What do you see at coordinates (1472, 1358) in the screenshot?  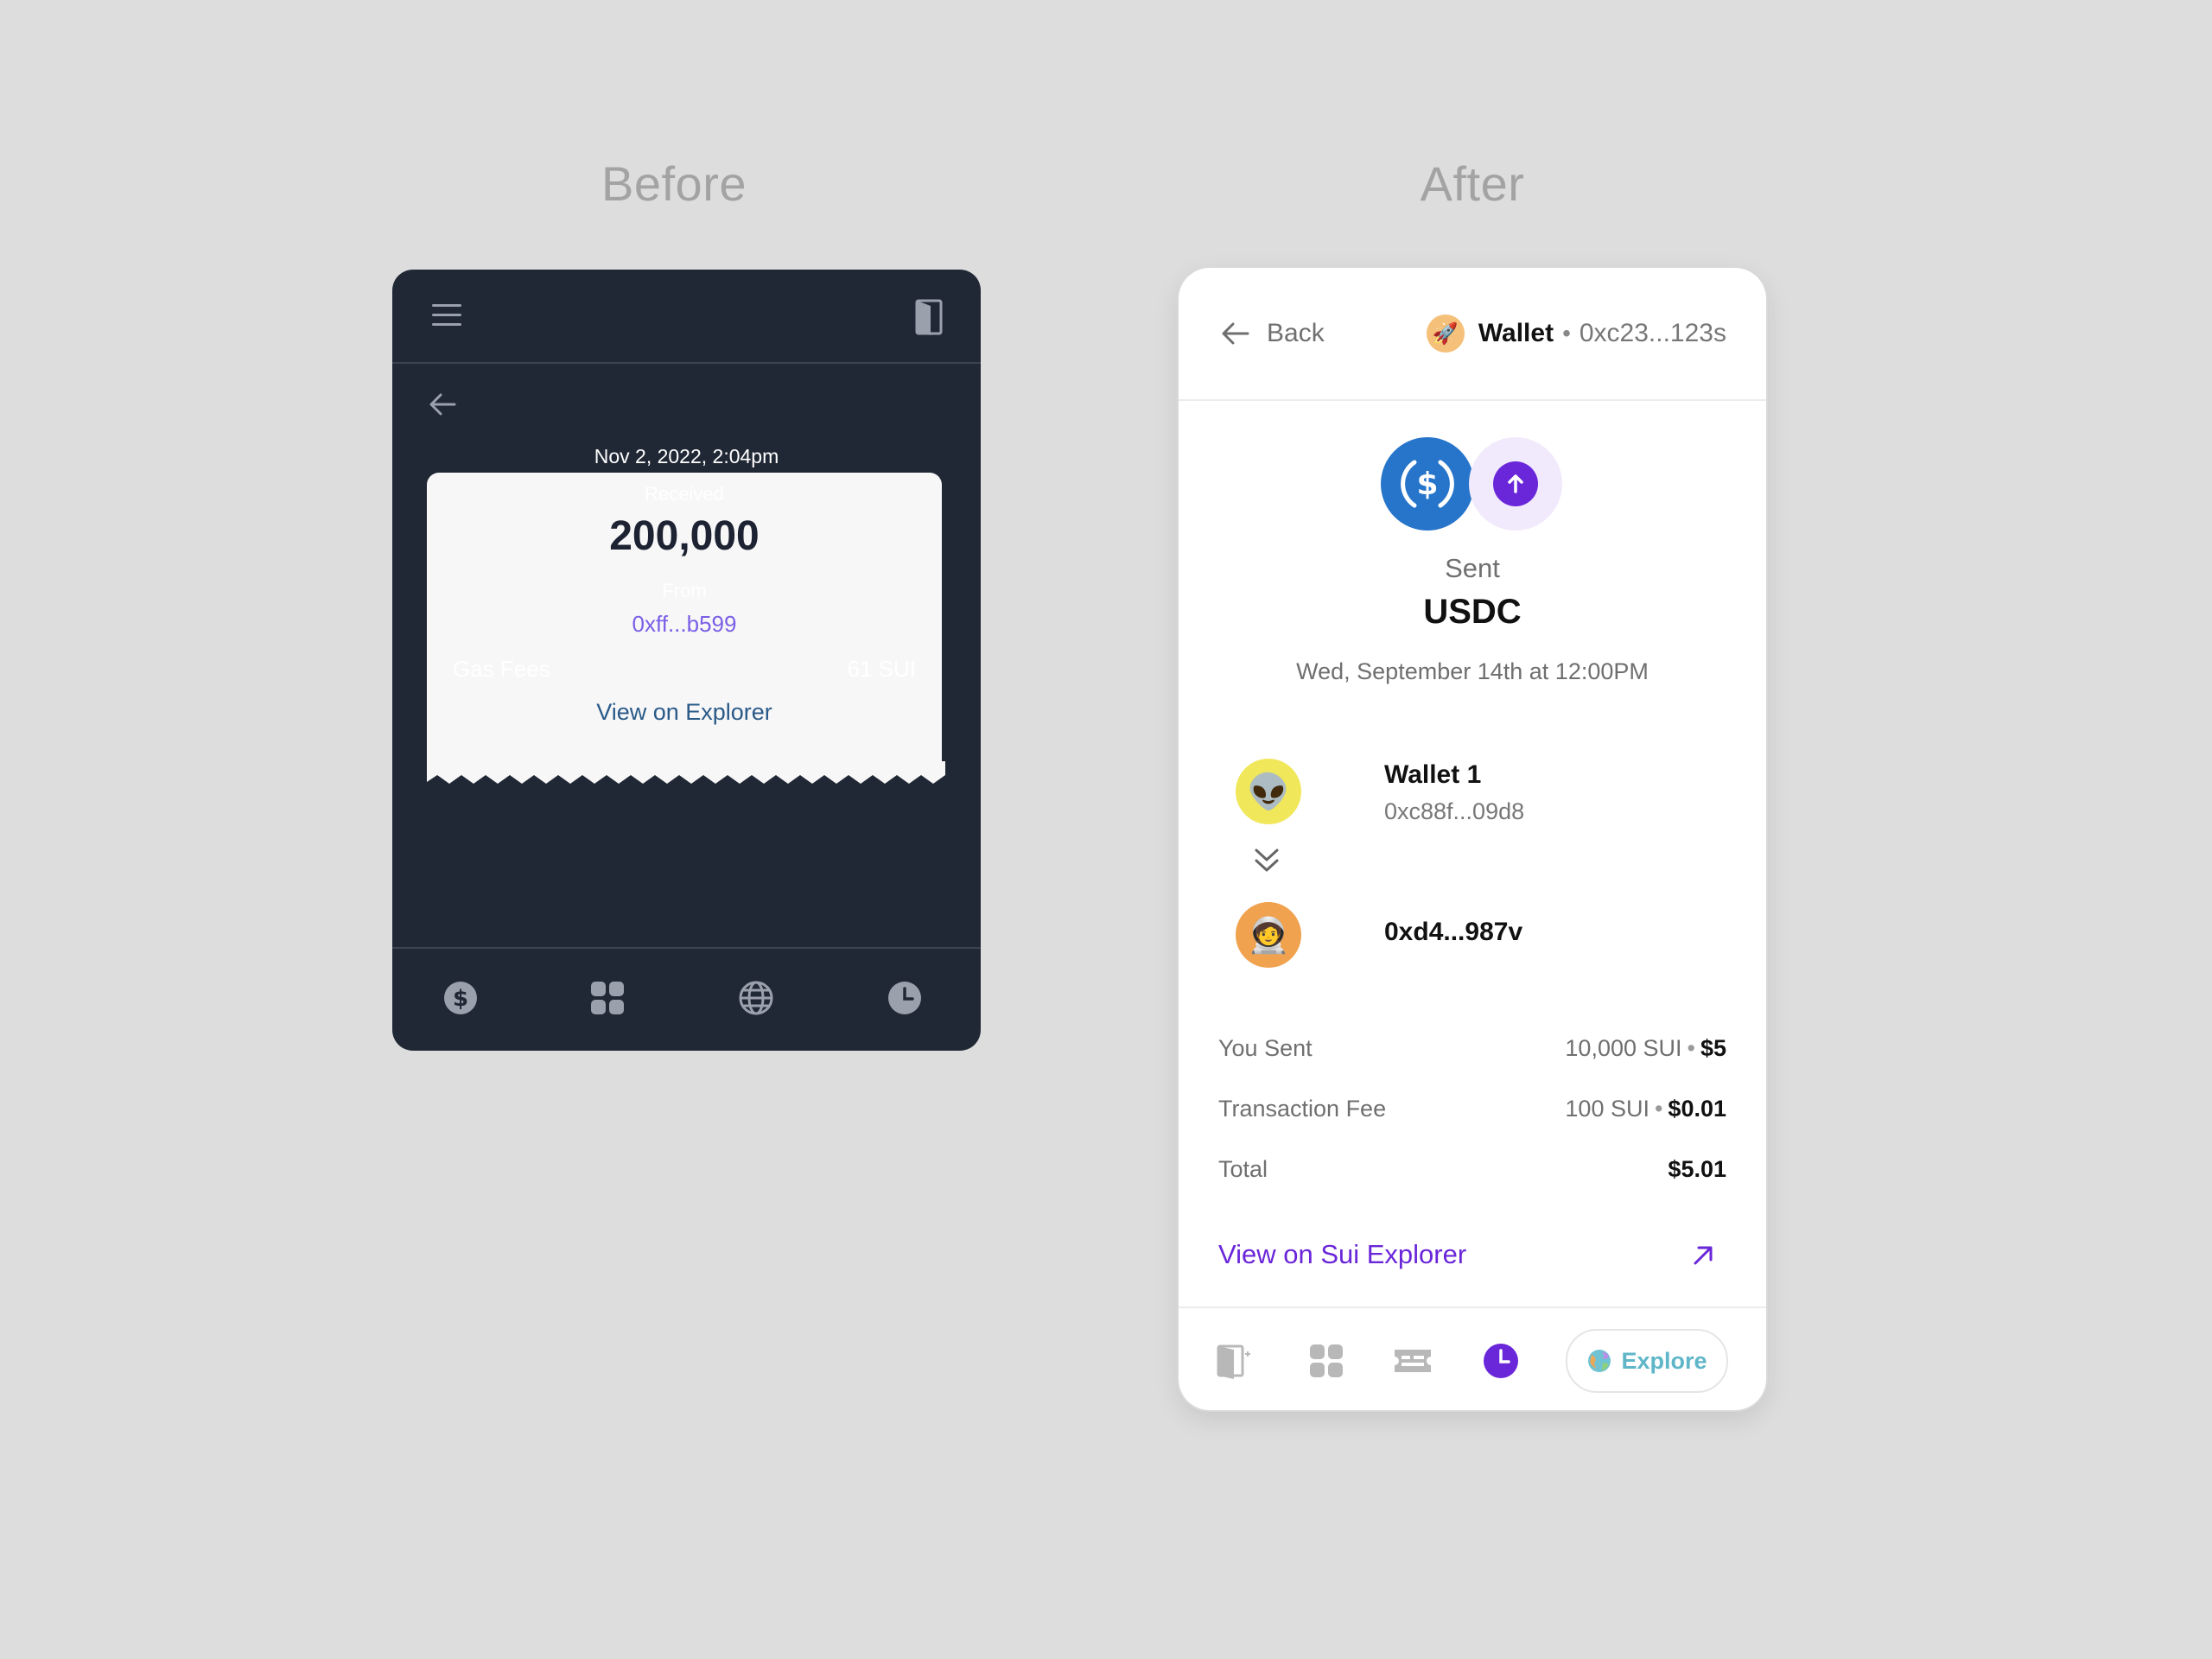 I see `bottom-nav: Explore` at bounding box center [1472, 1358].